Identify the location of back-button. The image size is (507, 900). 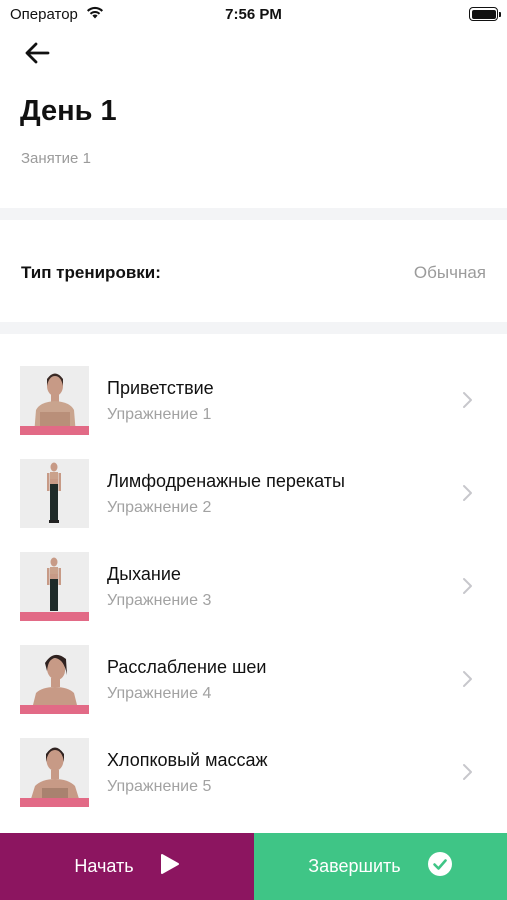
(37, 55).